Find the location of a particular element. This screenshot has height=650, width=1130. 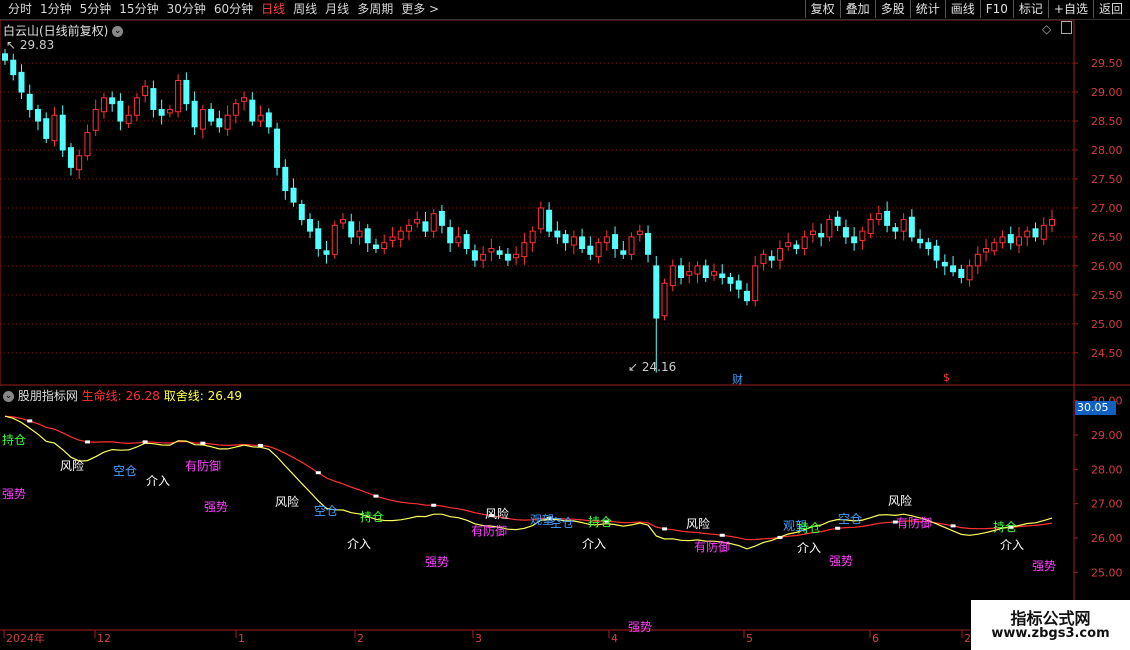

toolbar-button-1: 叠加 is located at coordinates (857, 9).